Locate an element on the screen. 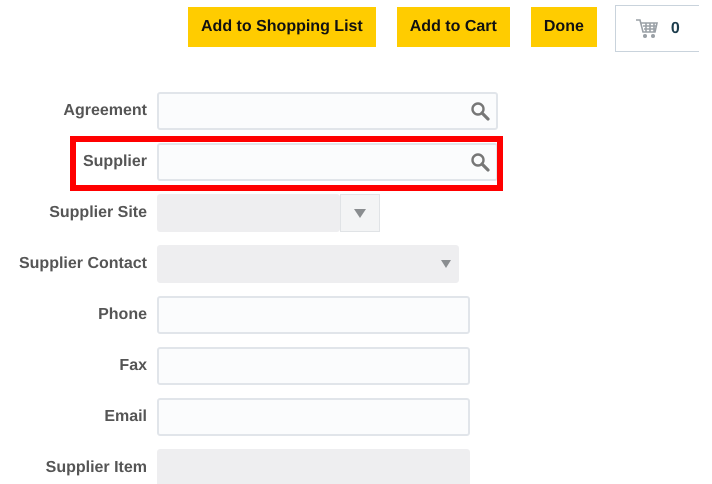 The width and height of the screenshot is (712, 484). dropdown-arrow-icon is located at coordinates (360, 213).